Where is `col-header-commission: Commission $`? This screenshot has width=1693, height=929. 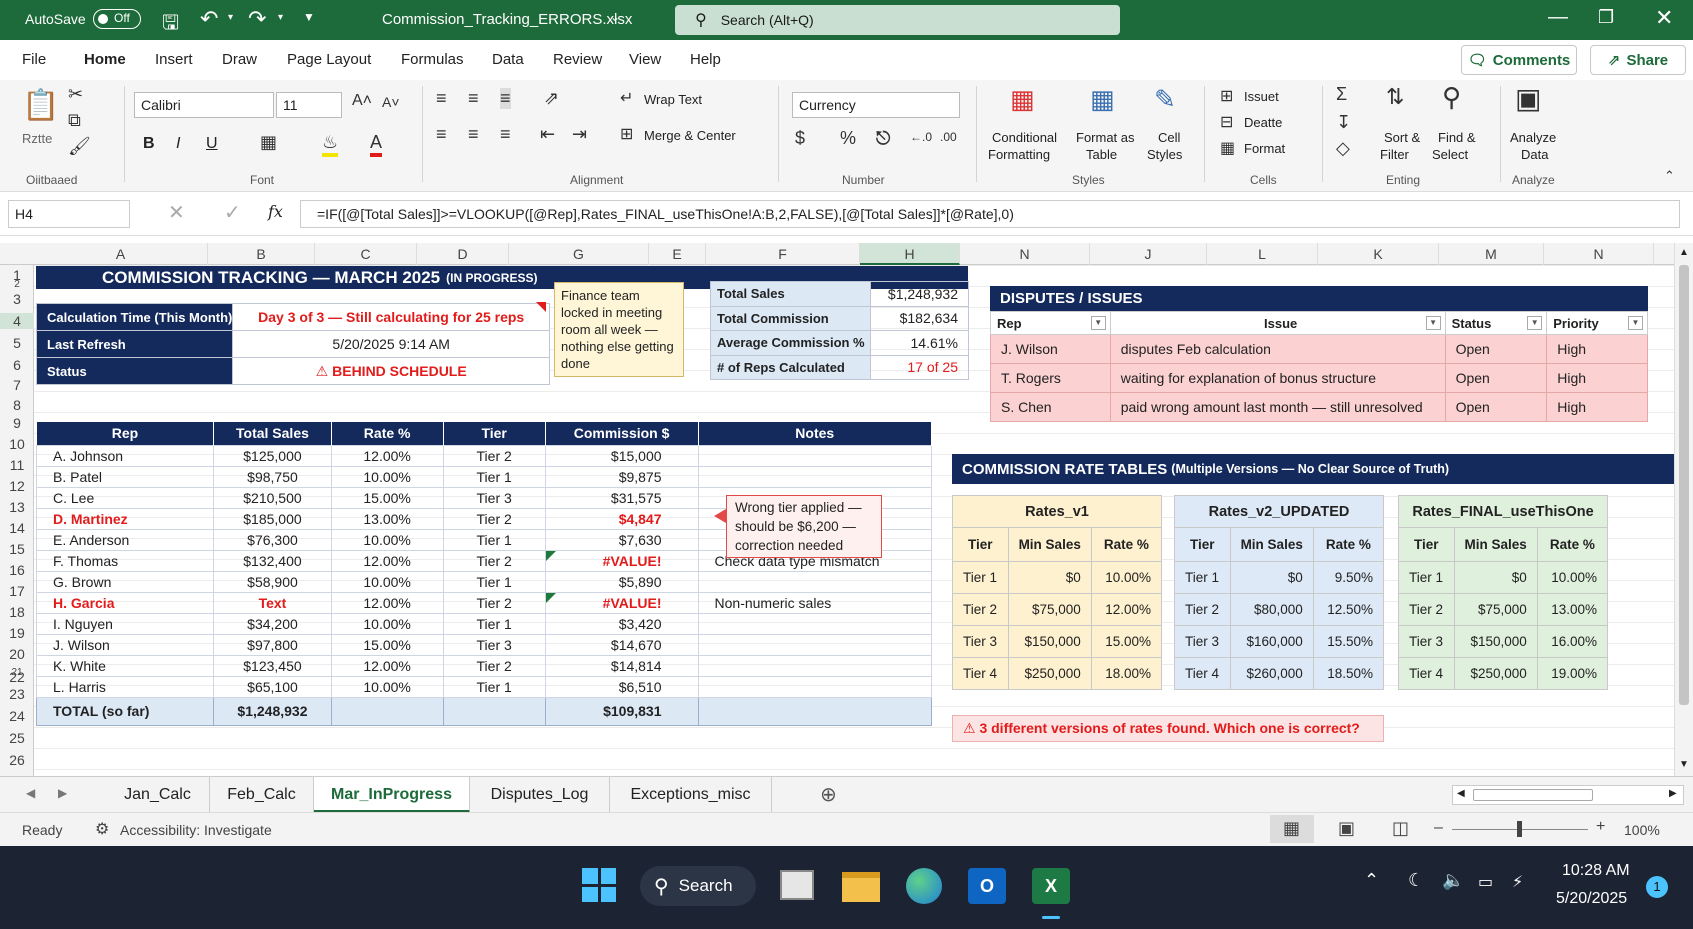 col-header-commission: Commission $ is located at coordinates (622, 433).